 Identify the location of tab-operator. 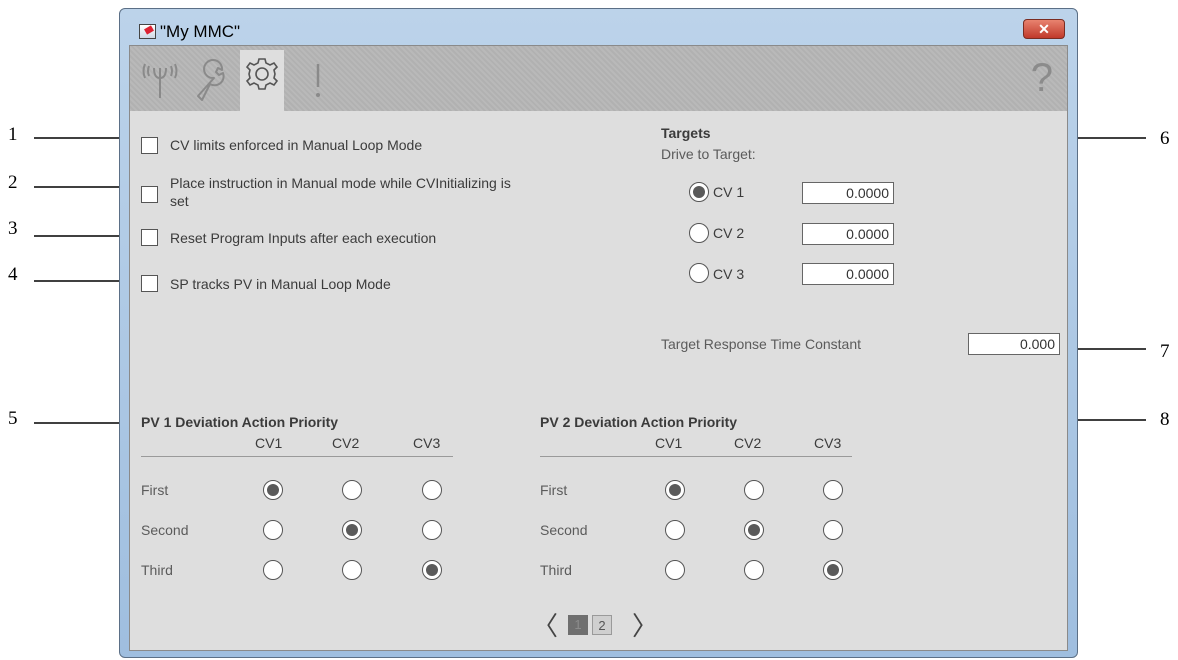
(160, 79).